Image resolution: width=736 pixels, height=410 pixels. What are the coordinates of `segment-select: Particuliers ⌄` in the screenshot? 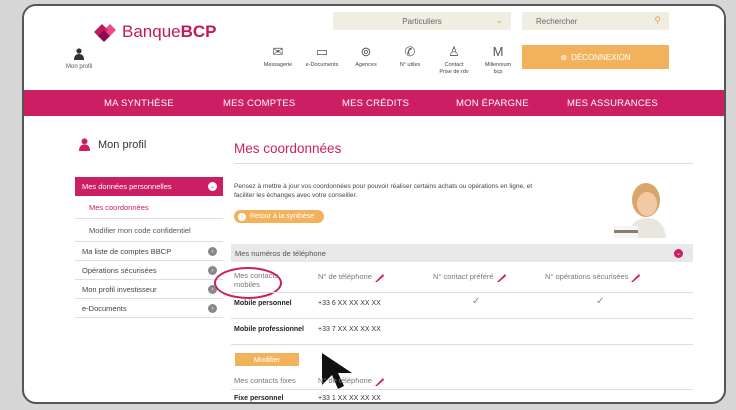 It's located at (422, 21).